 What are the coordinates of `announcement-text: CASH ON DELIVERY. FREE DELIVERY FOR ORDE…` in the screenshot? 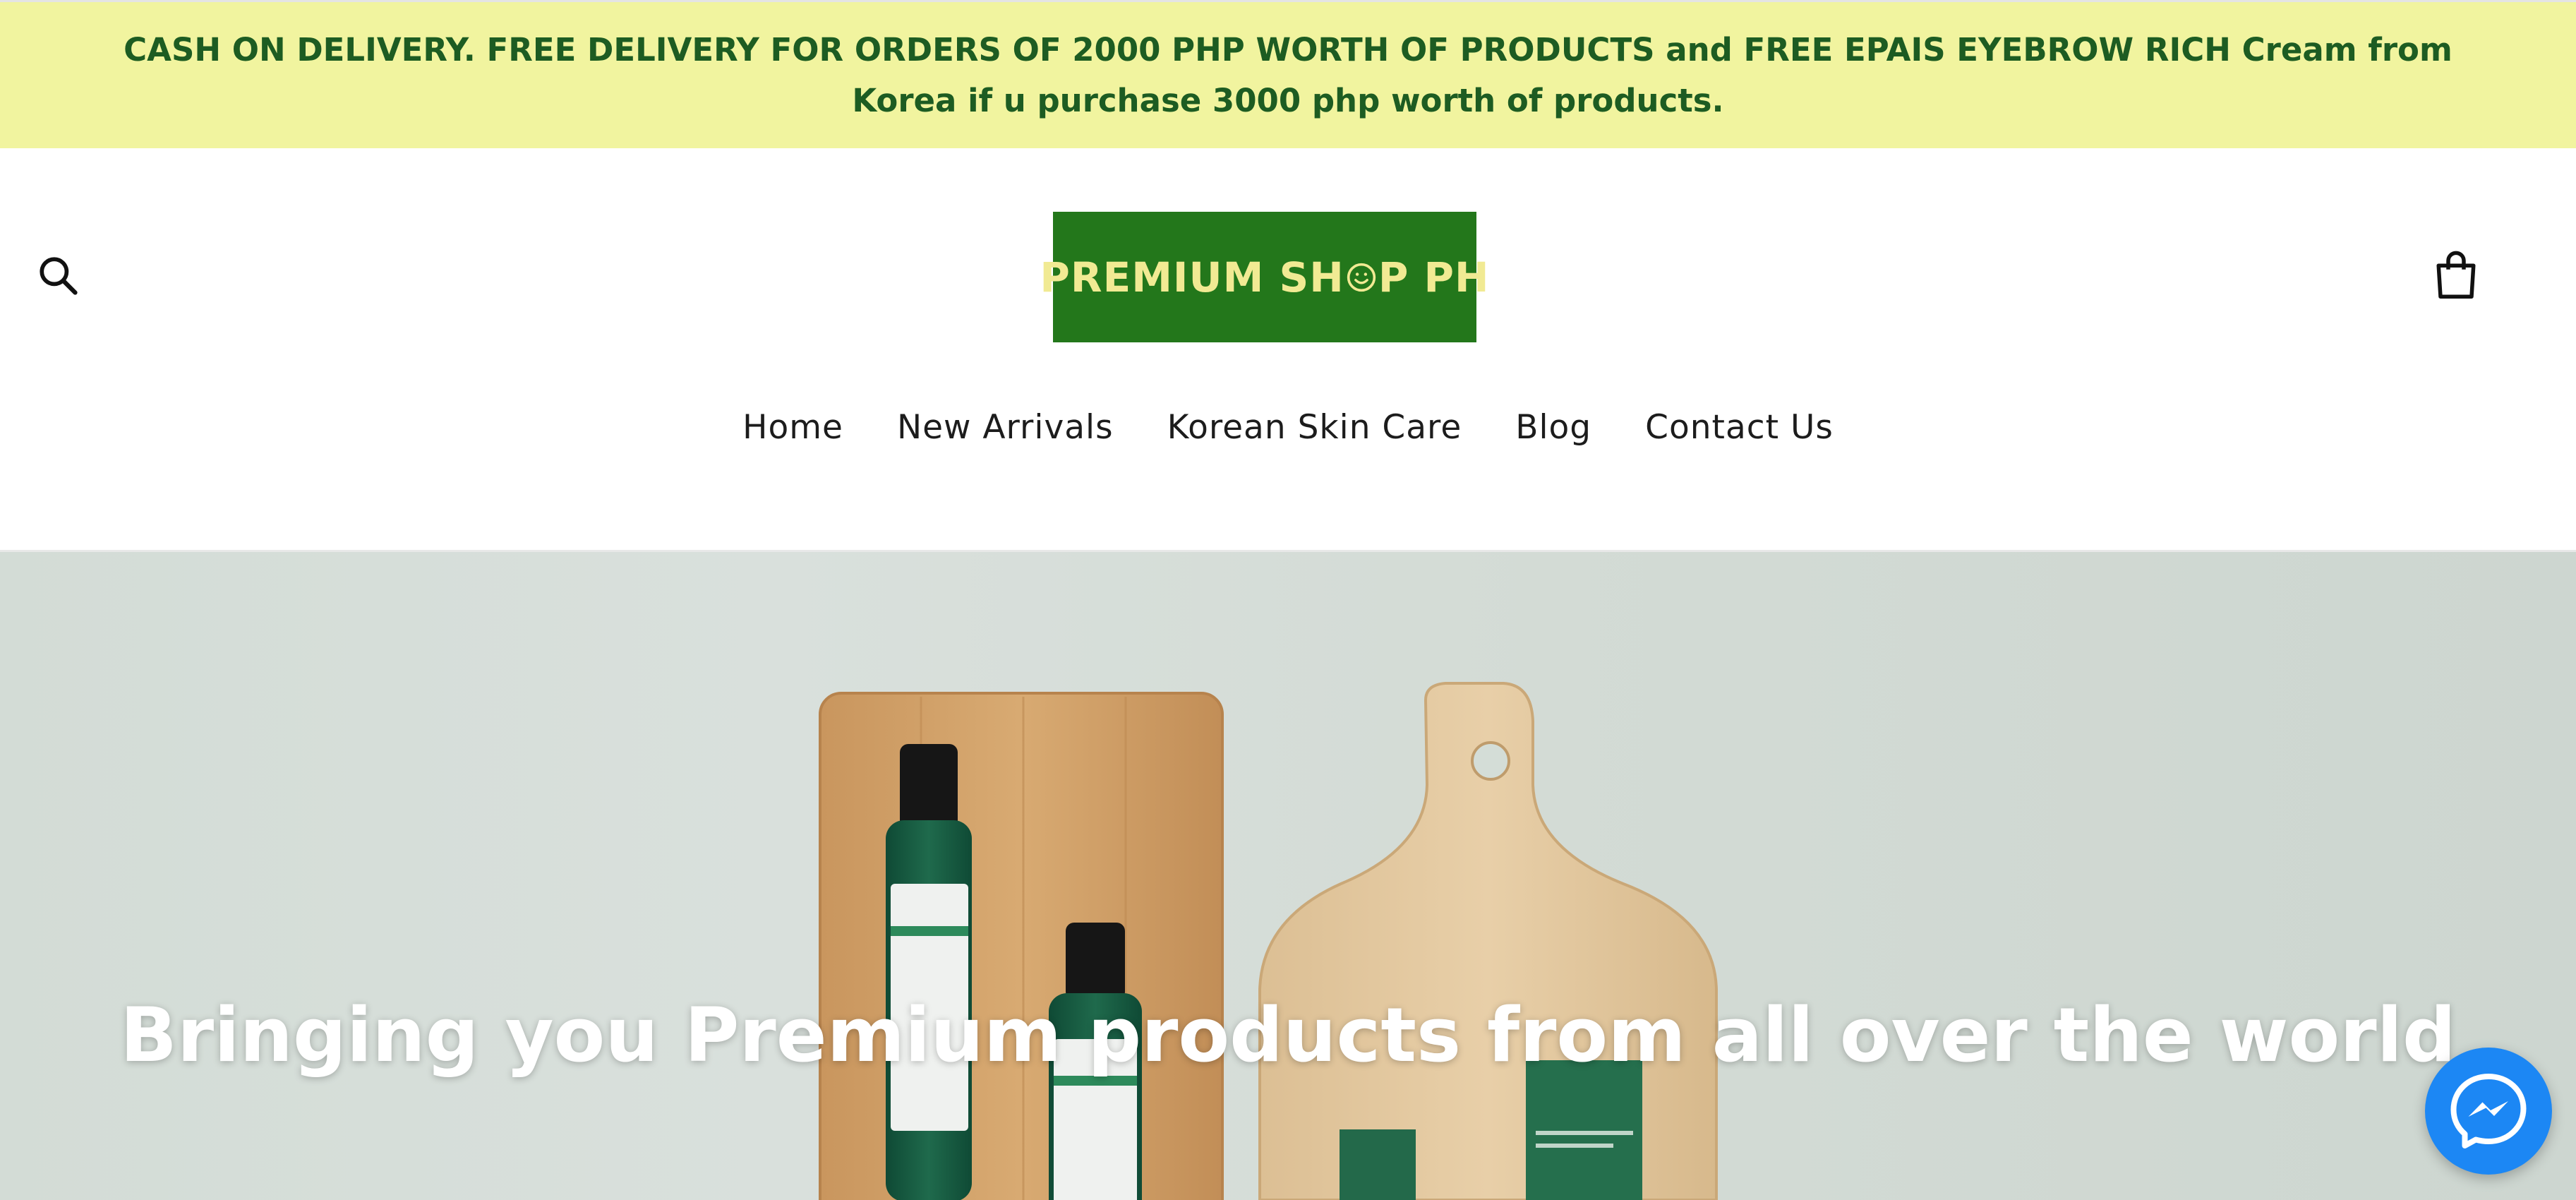 It's located at (1288, 75).